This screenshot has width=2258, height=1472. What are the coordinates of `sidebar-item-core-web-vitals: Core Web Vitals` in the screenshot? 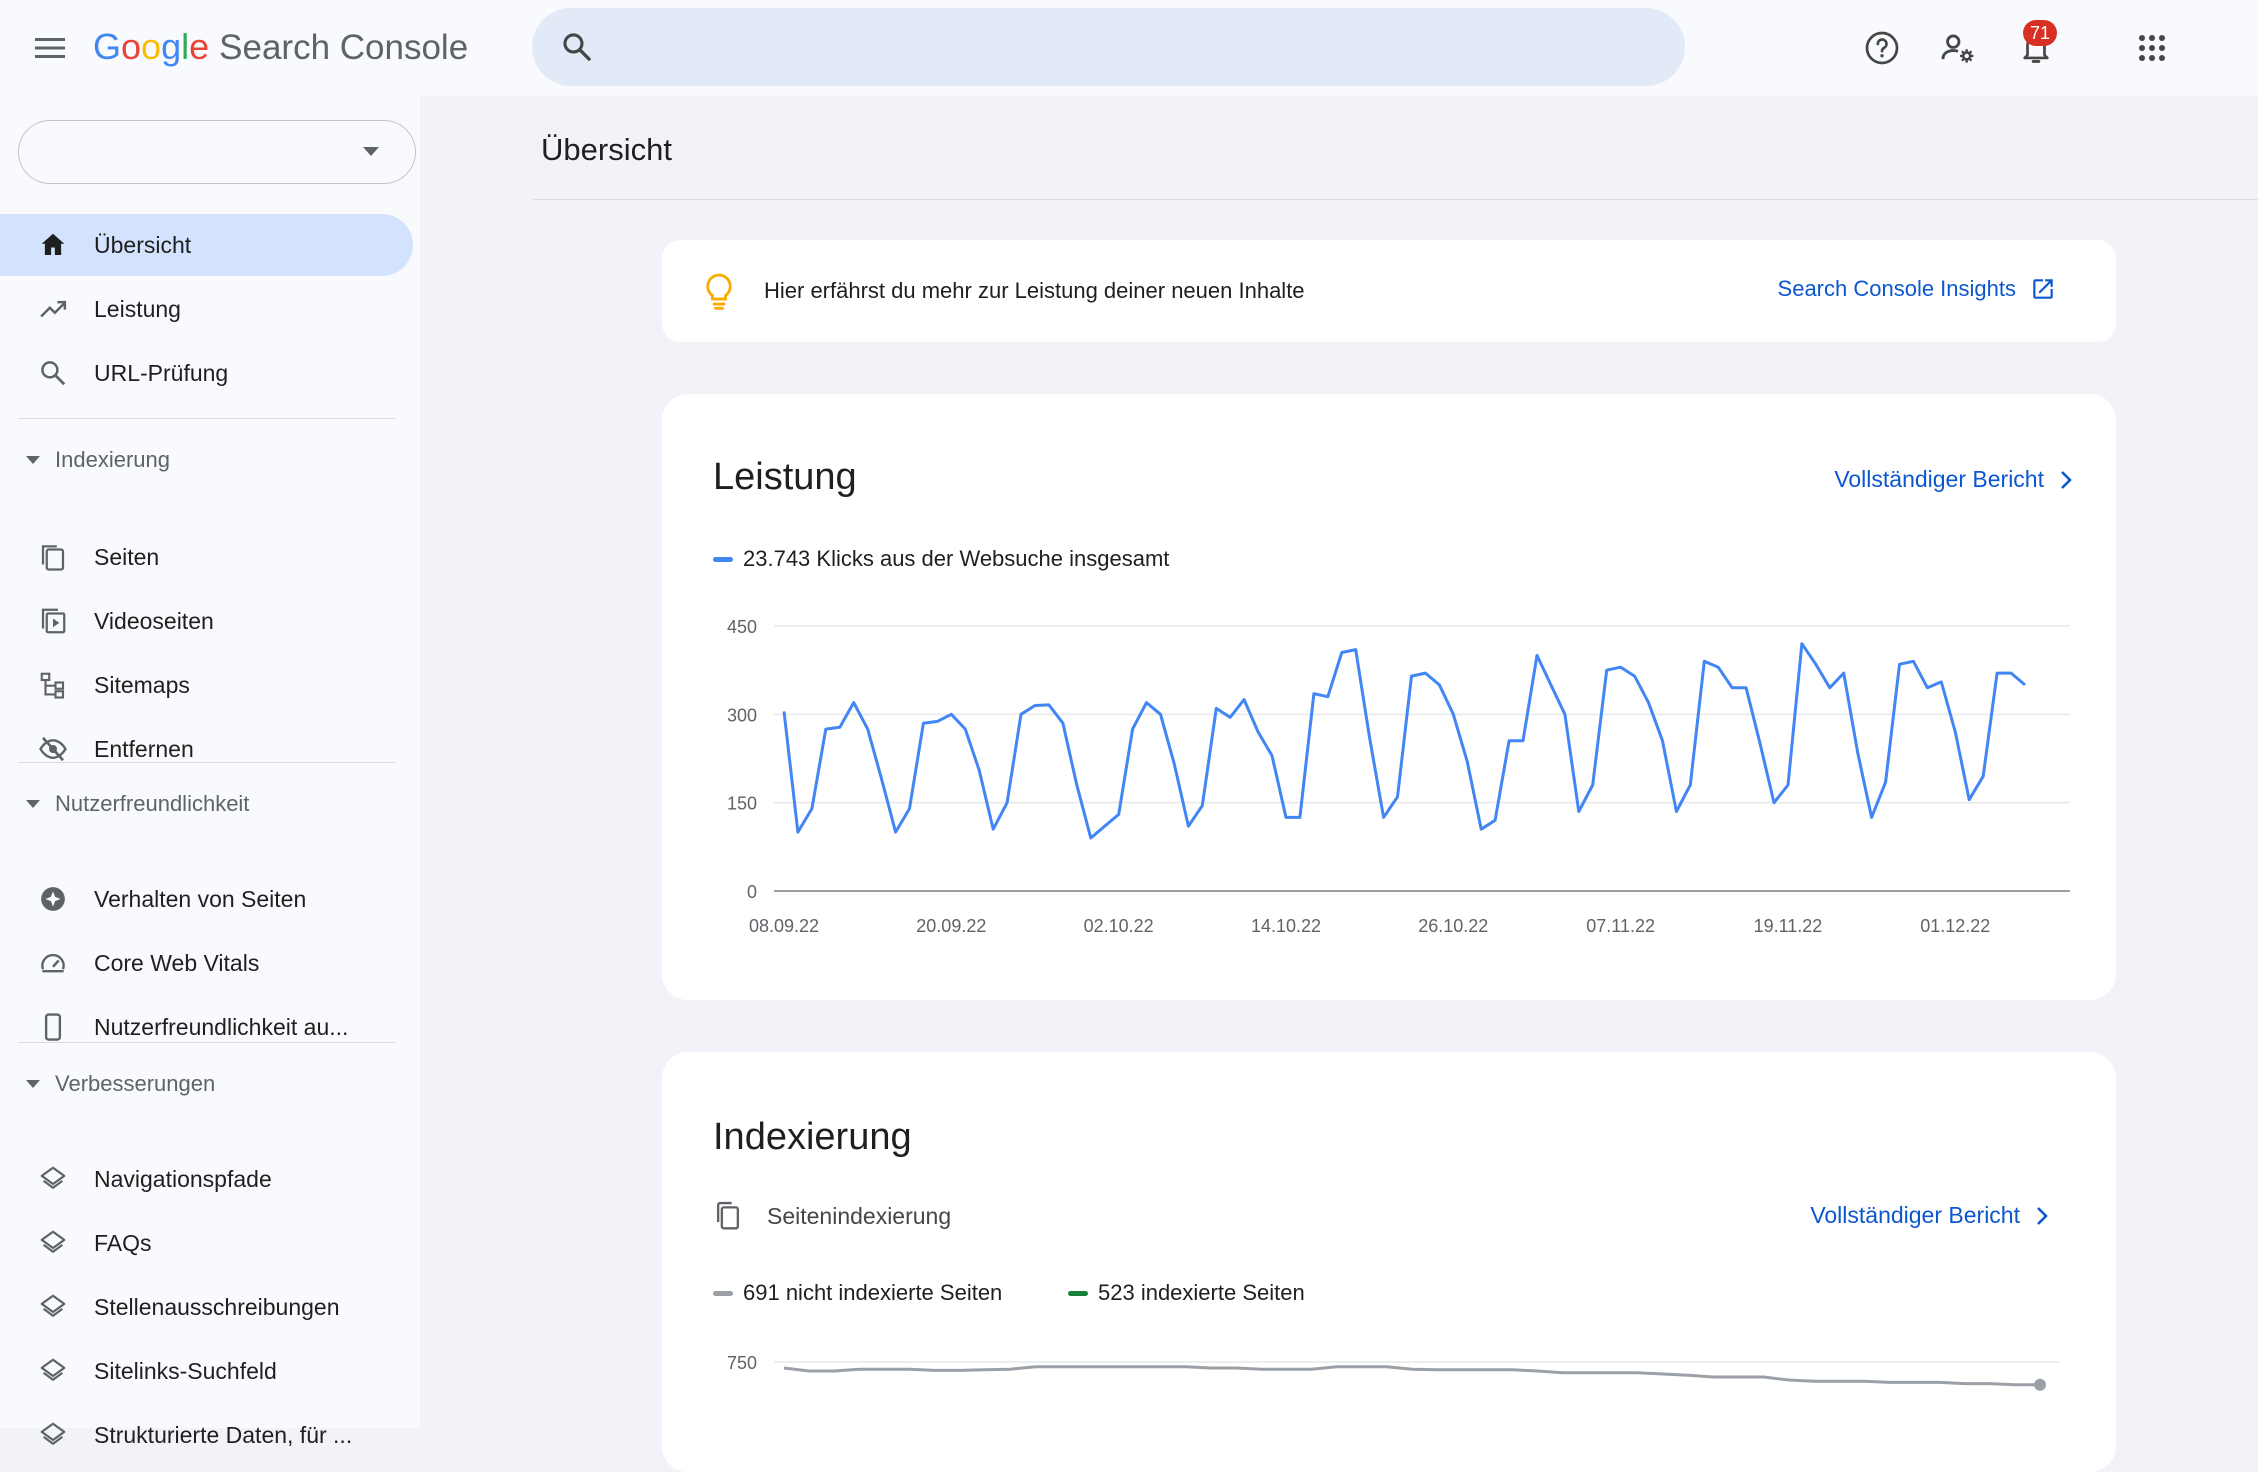 It's located at (206, 963).